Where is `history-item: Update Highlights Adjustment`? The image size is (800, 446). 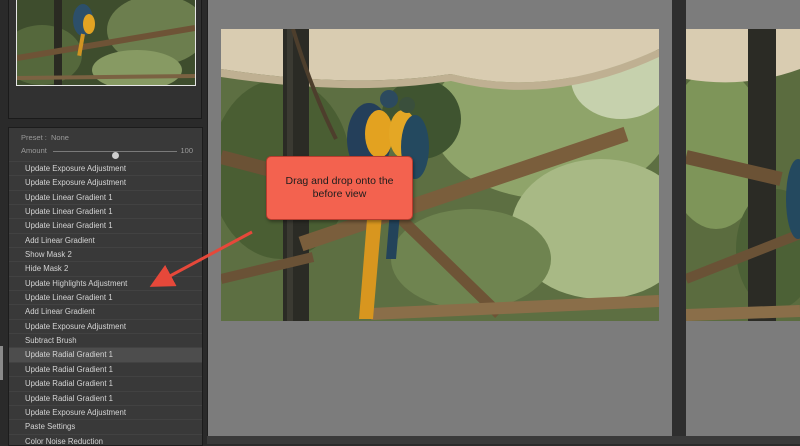
history-item: Update Highlights Adjustment is located at coordinates (105, 282).